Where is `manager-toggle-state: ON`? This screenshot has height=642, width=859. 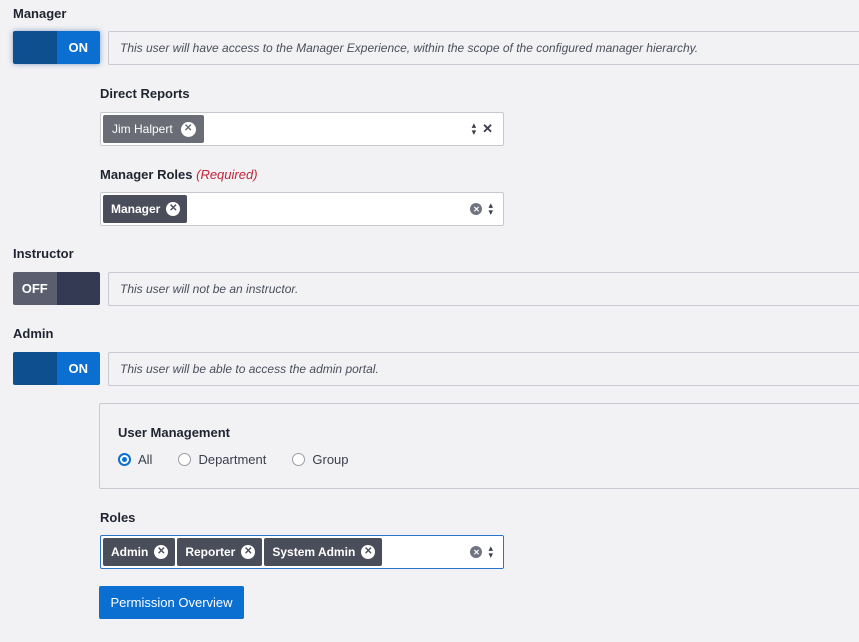
manager-toggle-state: ON is located at coordinates (78, 47).